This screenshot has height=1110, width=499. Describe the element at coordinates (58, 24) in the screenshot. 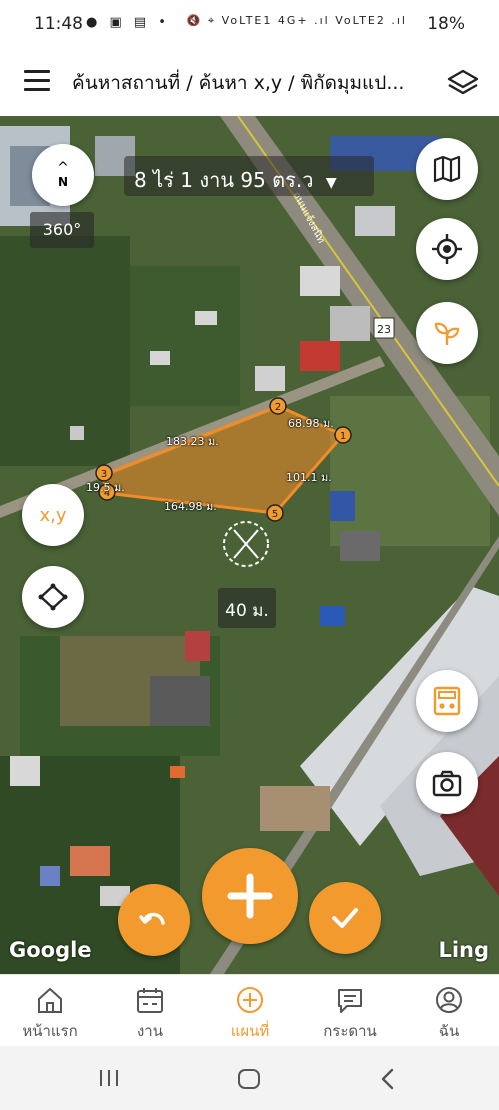

I see `status-time: 11:48` at that location.